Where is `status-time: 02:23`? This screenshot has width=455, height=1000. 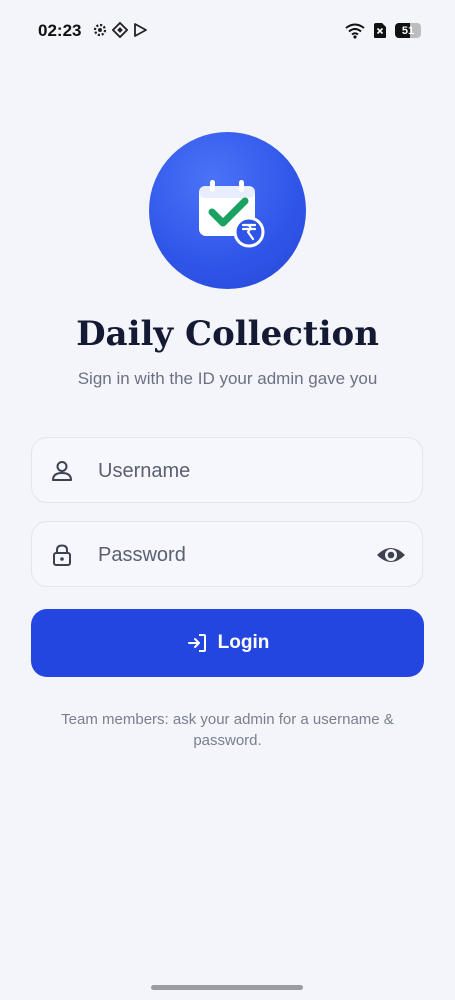
status-time: 02:23 is located at coordinates (60, 30).